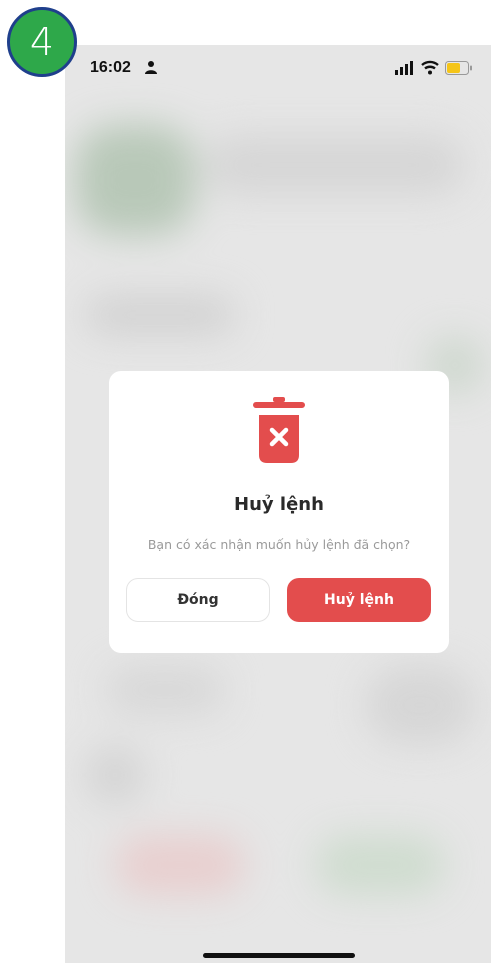  Describe the element at coordinates (430, 67) in the screenshot. I see `wifi-icon` at that location.